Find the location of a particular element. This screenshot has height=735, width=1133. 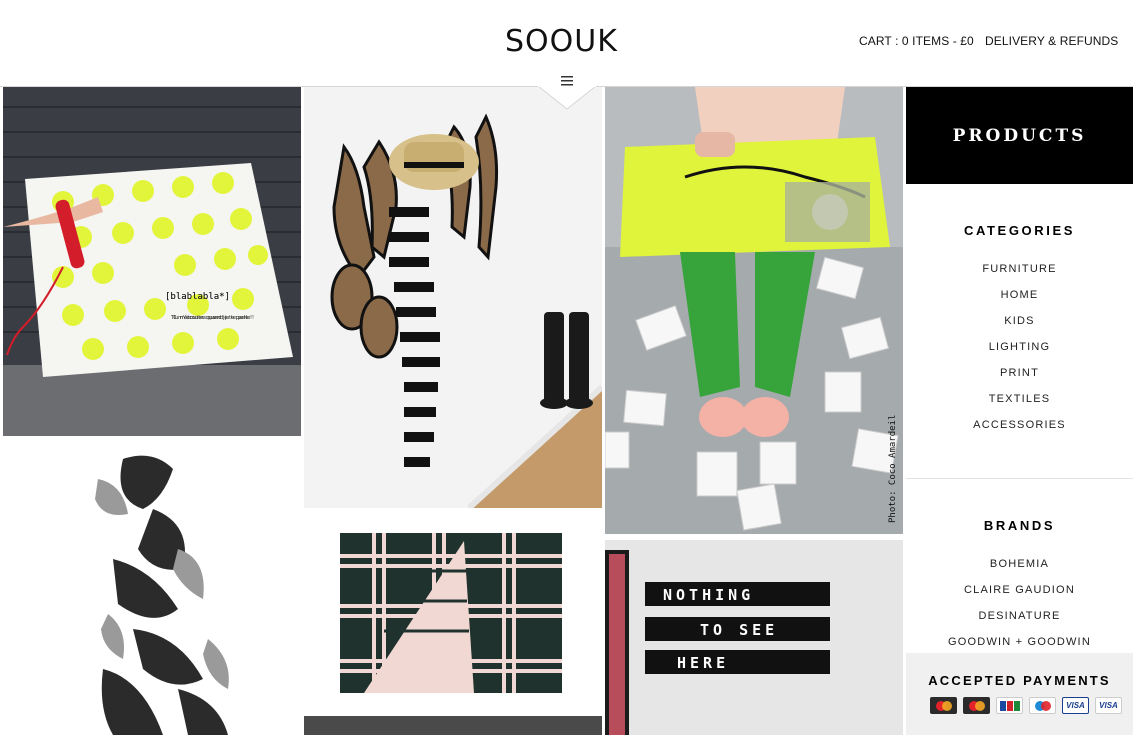

maestro-icon is located at coordinates (1042, 705).